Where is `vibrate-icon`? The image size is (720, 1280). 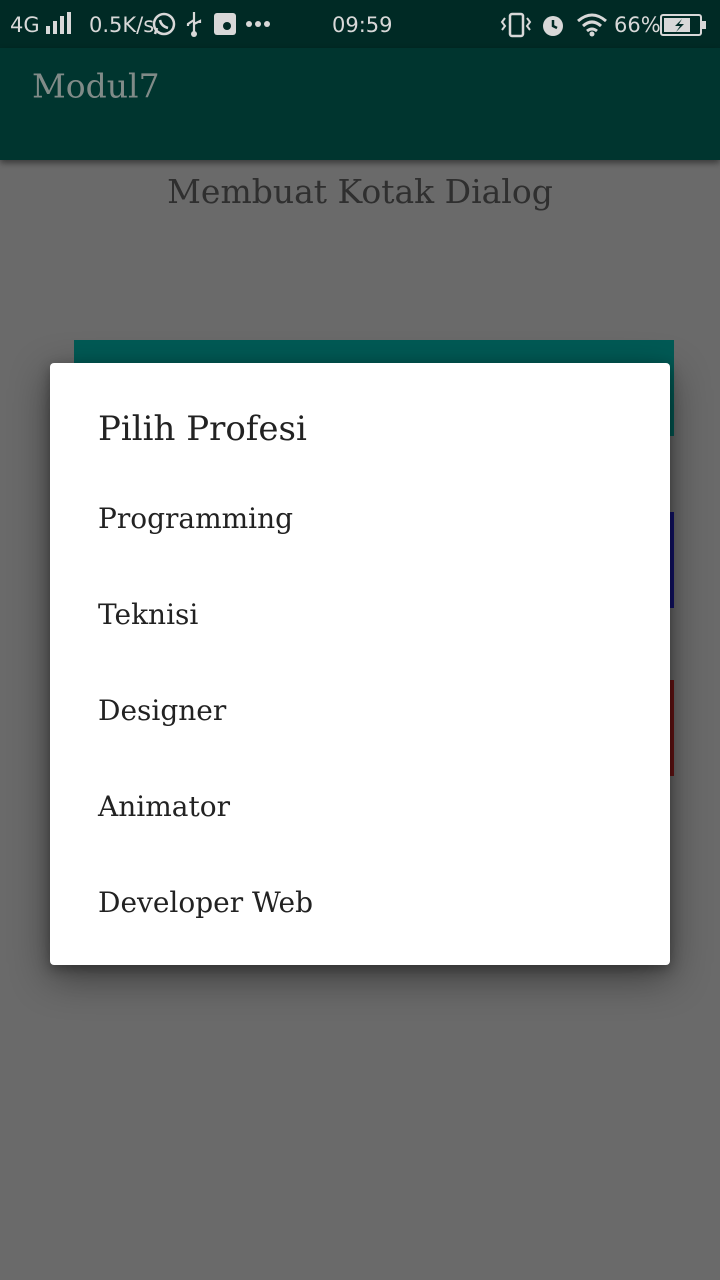 vibrate-icon is located at coordinates (516, 25).